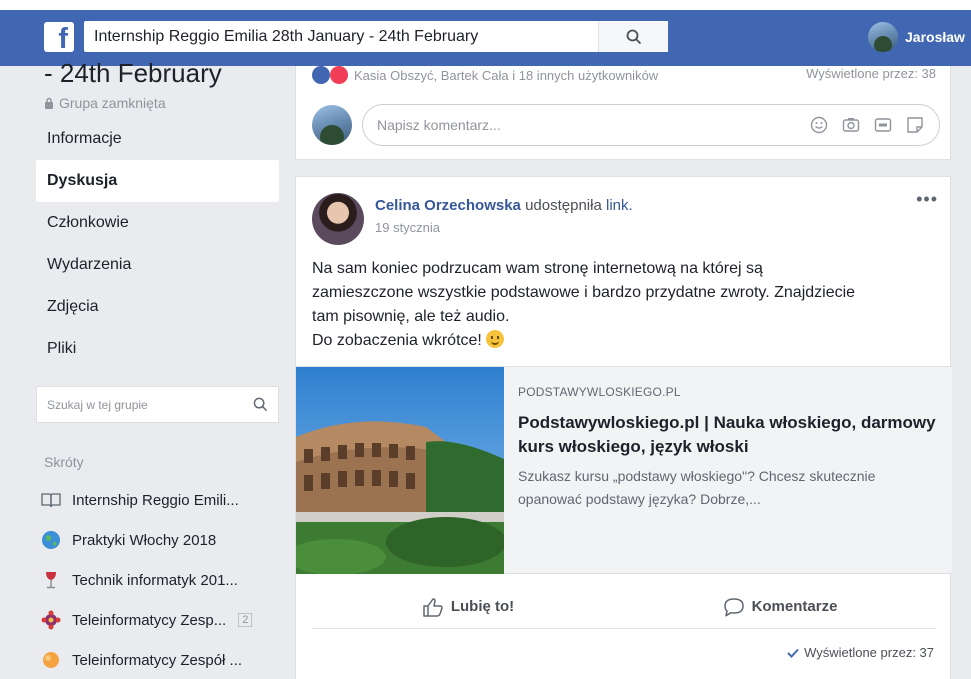 The image size is (971, 679). I want to click on post-shared-link: link., so click(619, 205).